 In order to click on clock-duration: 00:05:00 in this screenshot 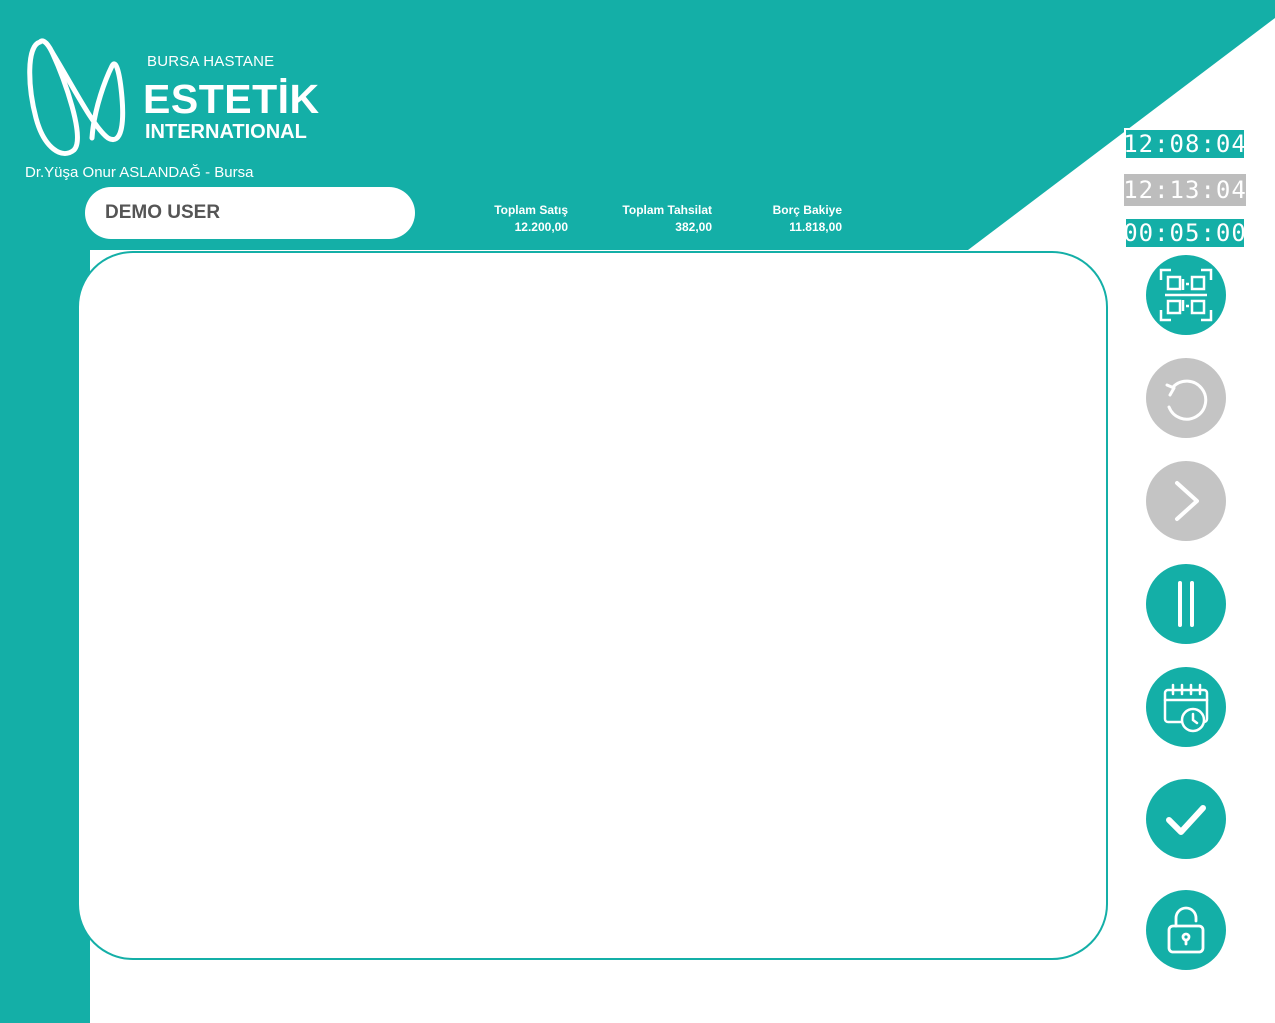, I will do `click(1185, 233)`.